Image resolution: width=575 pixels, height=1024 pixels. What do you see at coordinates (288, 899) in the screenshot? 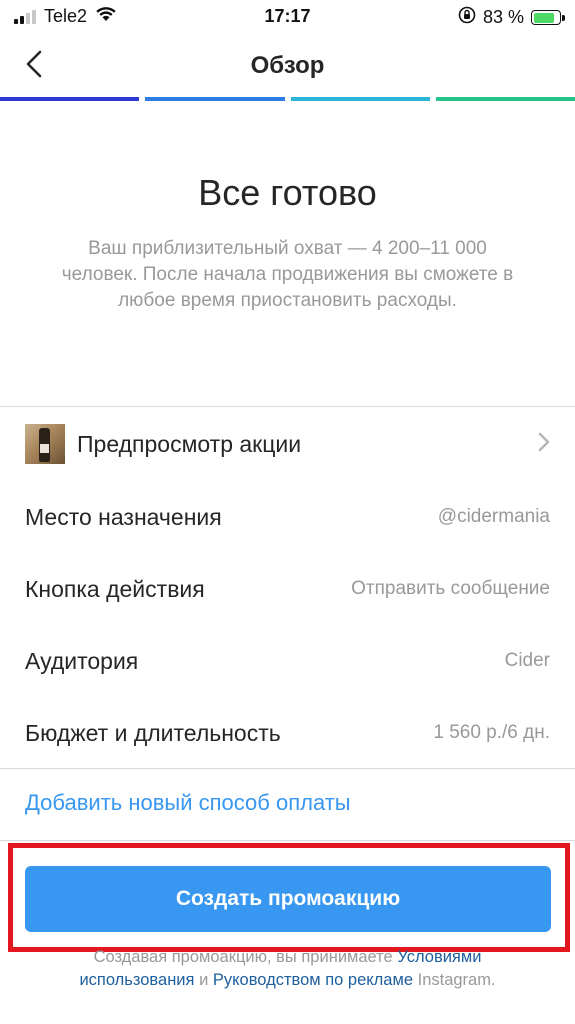
I see `create-promotion-button: Создать промоакцию` at bounding box center [288, 899].